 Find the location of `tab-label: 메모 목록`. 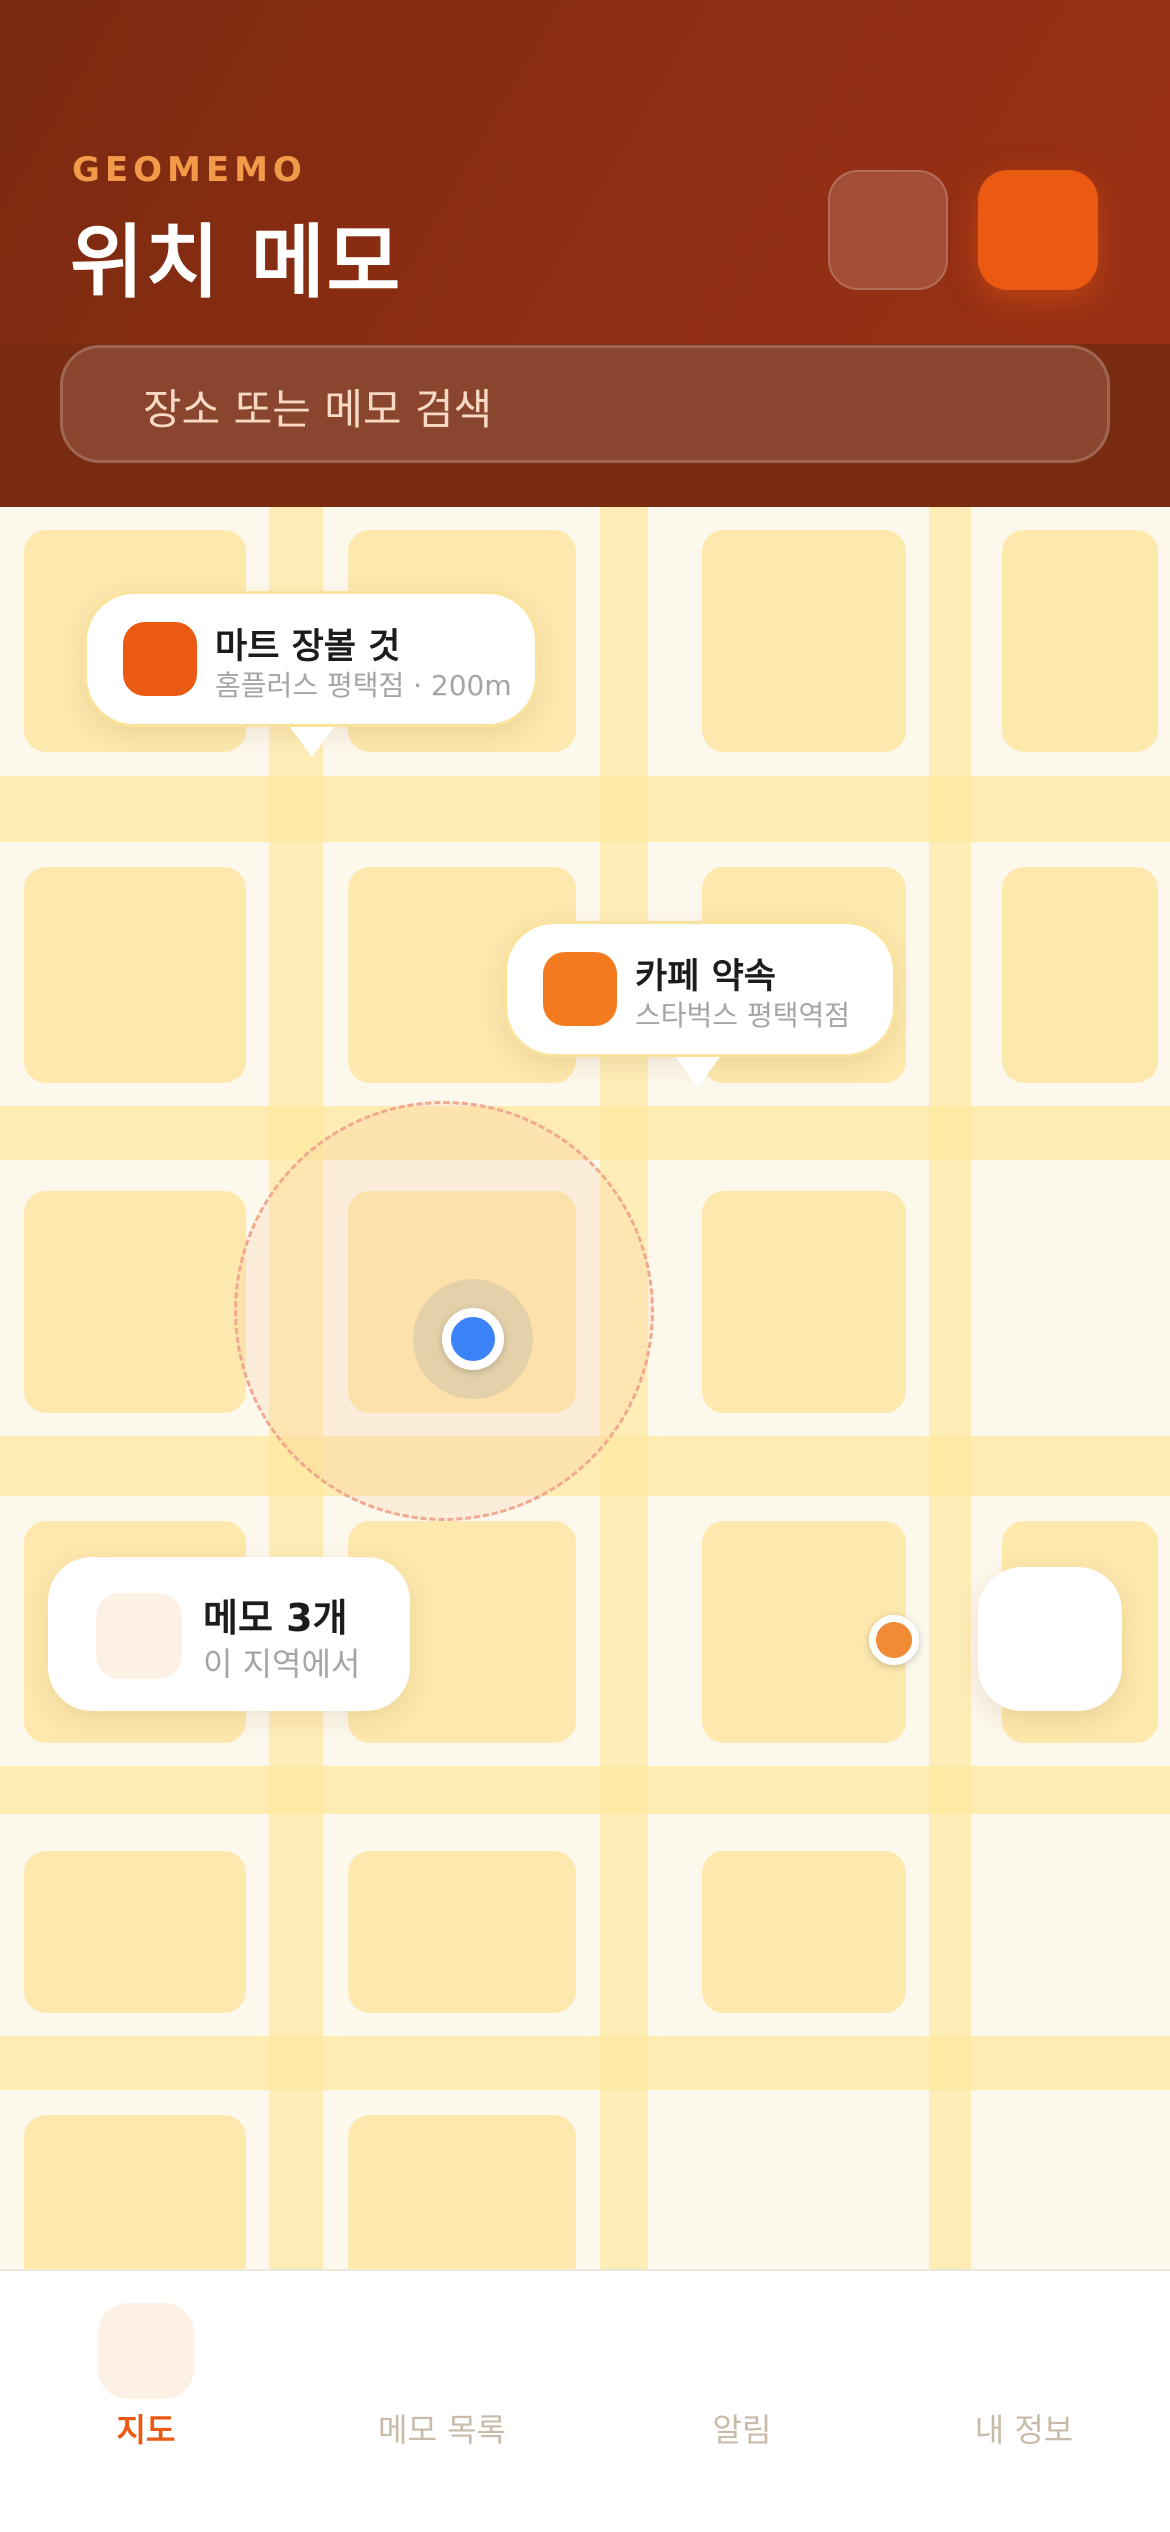

tab-label: 메모 목록 is located at coordinates (442, 2430).